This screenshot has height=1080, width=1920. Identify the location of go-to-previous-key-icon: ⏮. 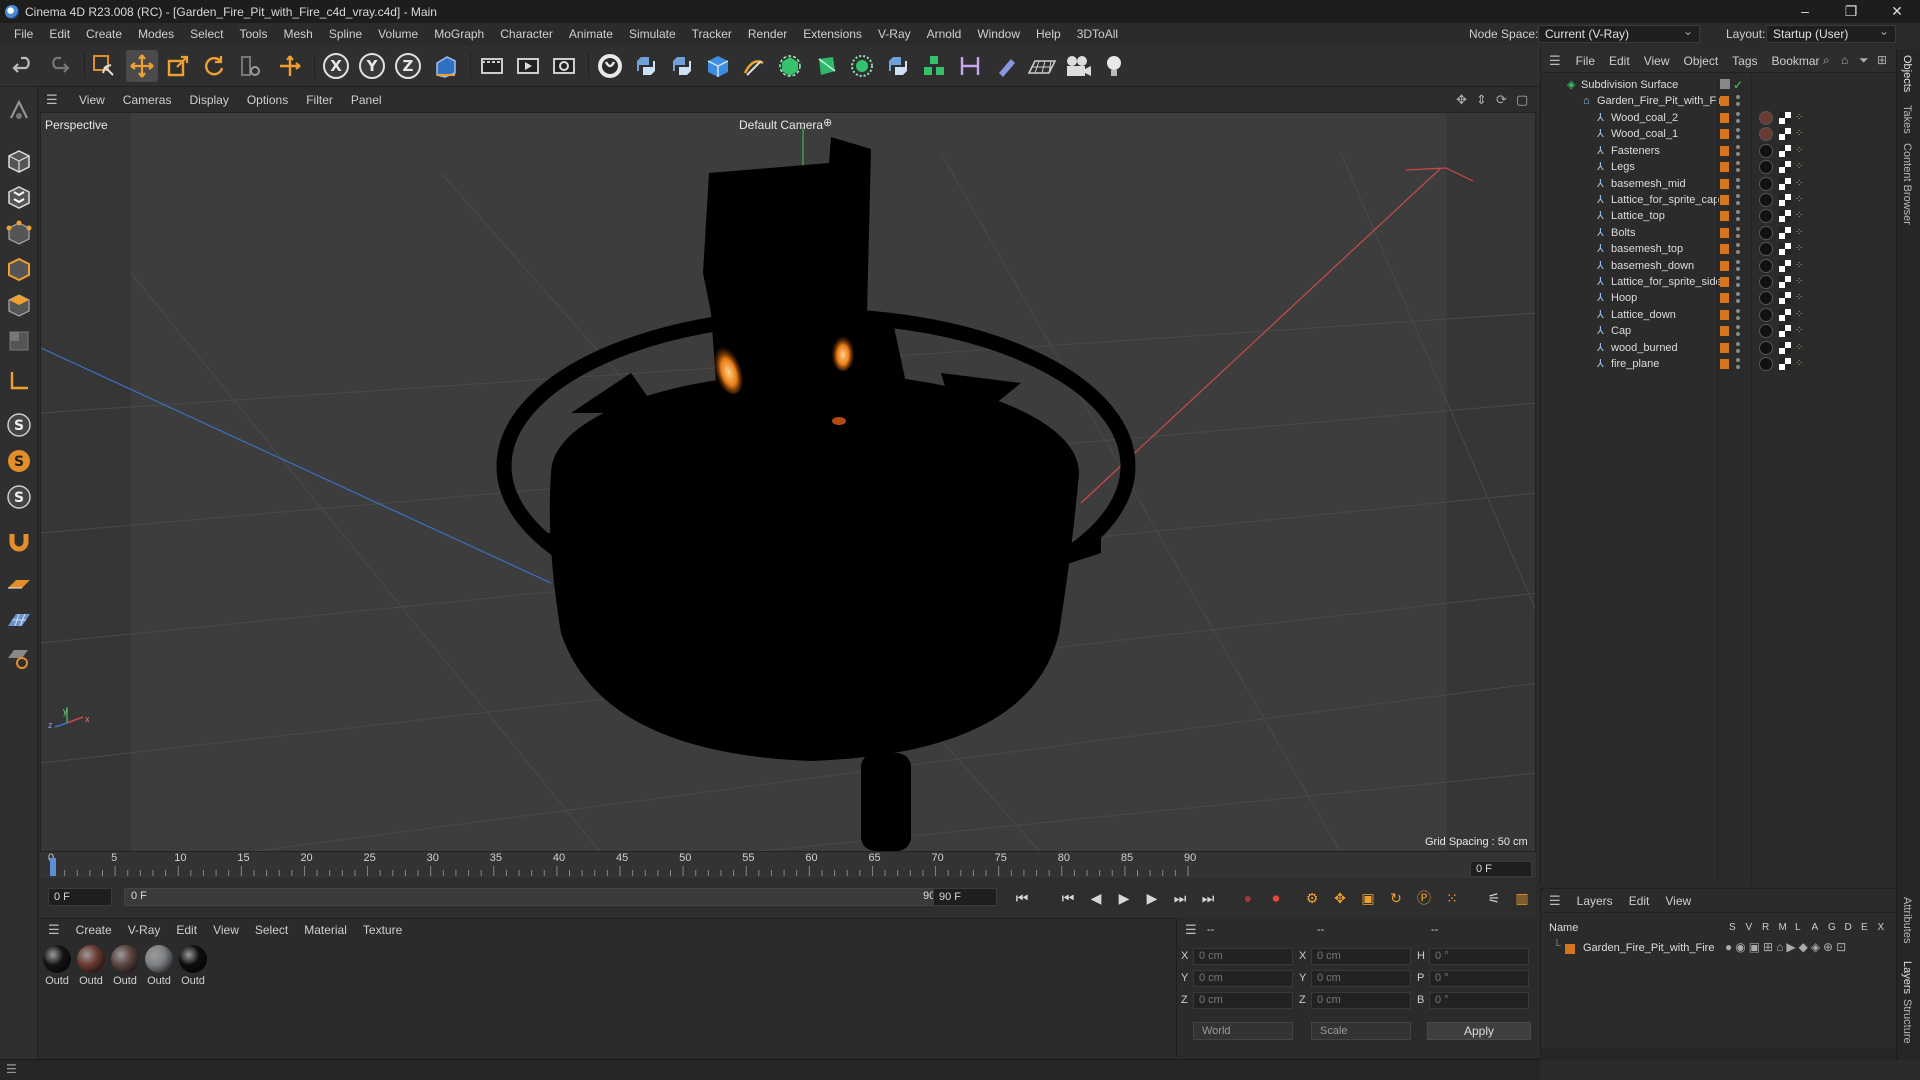
(1068, 898).